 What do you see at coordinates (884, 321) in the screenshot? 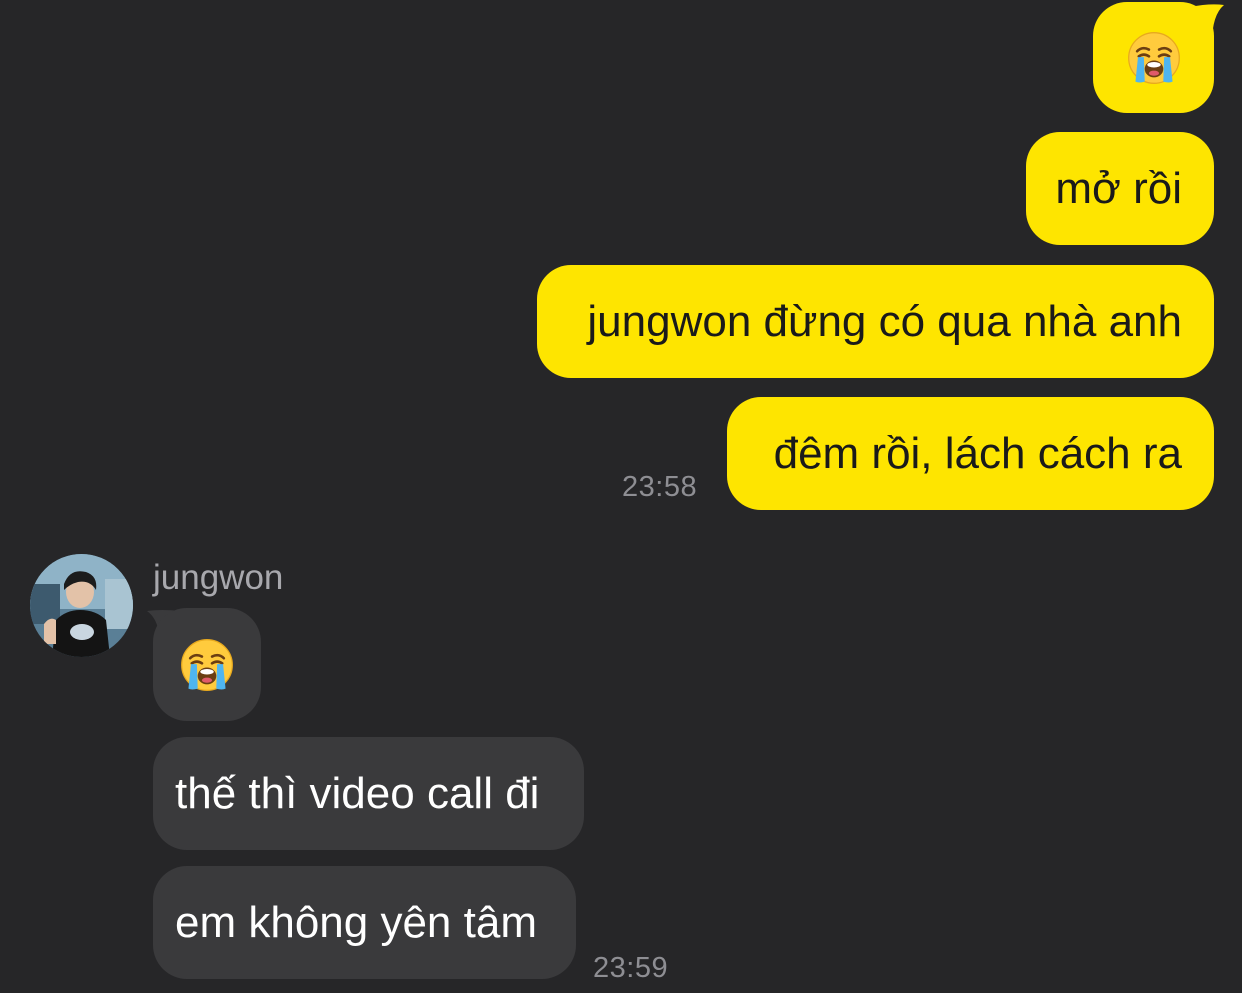
I see `message-text: jungwon đừng có qua nhà anh` at bounding box center [884, 321].